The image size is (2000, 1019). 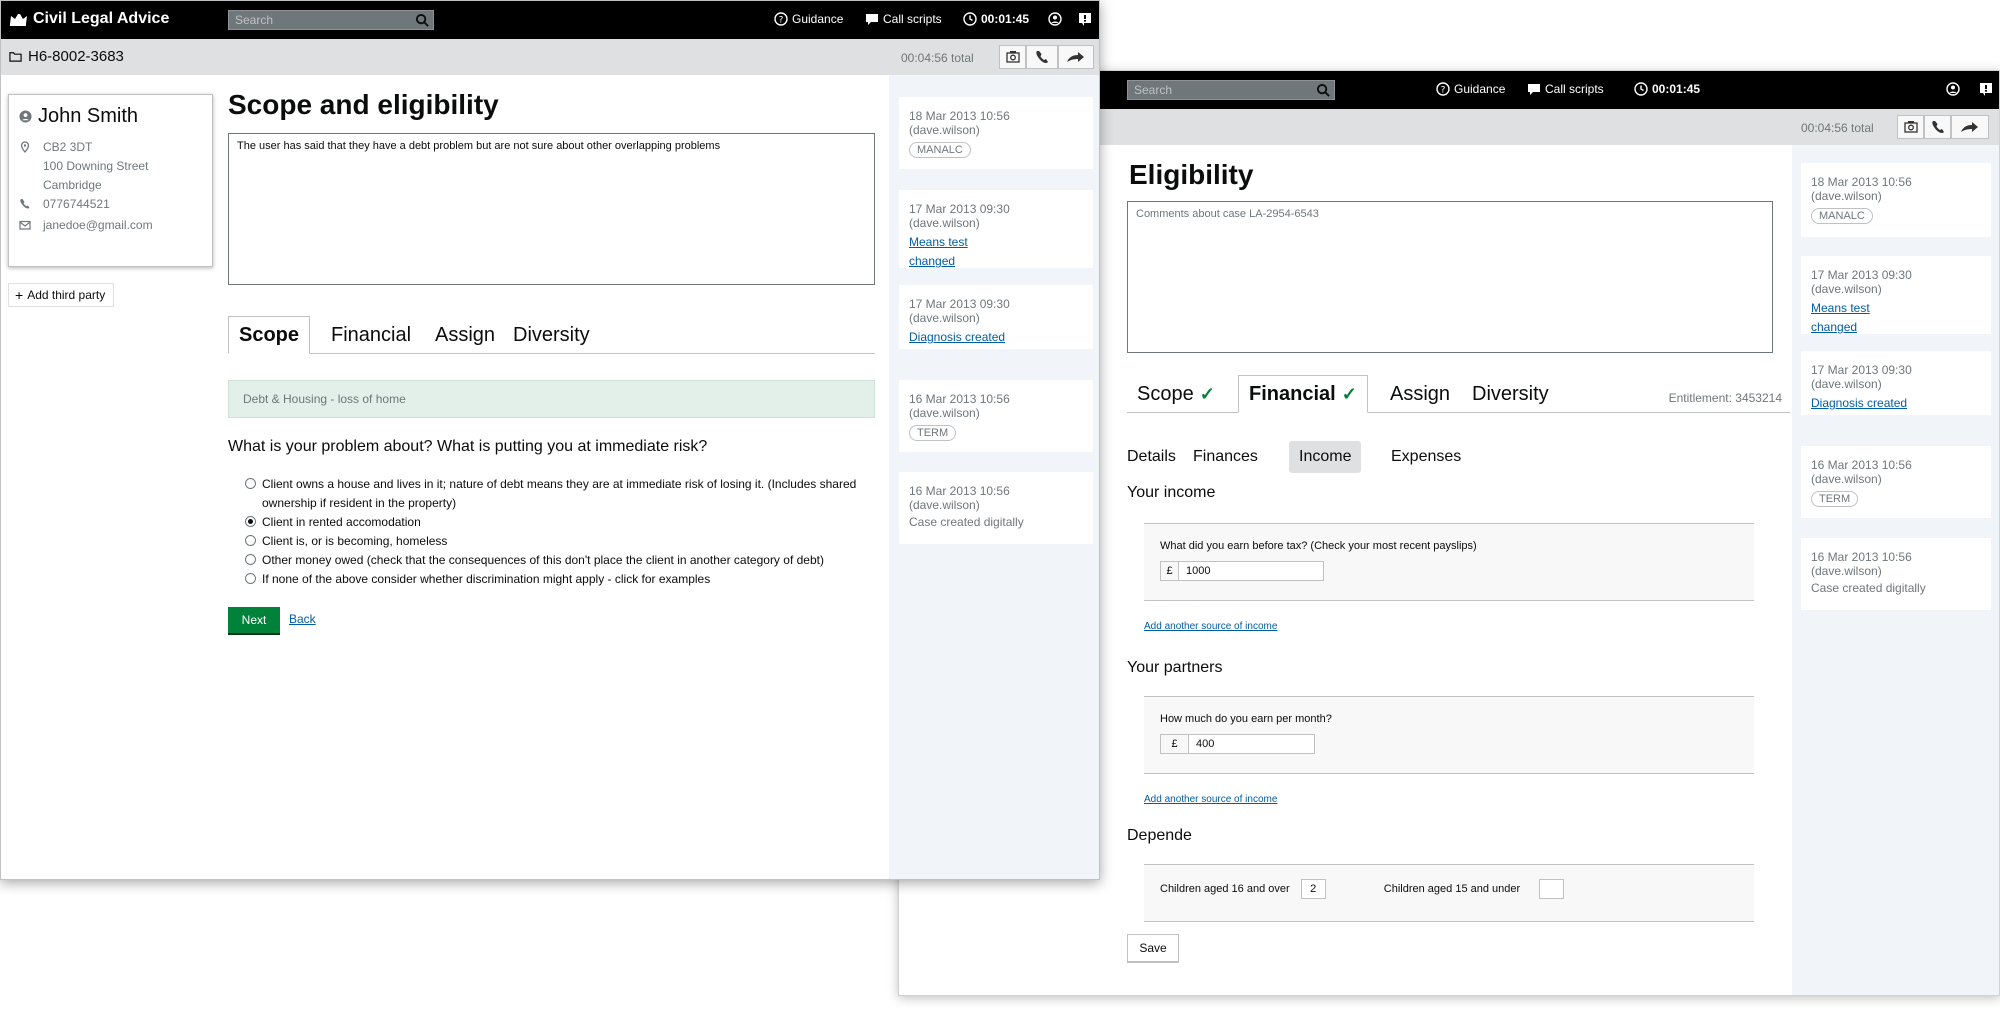 What do you see at coordinates (269, 335) in the screenshot?
I see `tab-scope: Scope` at bounding box center [269, 335].